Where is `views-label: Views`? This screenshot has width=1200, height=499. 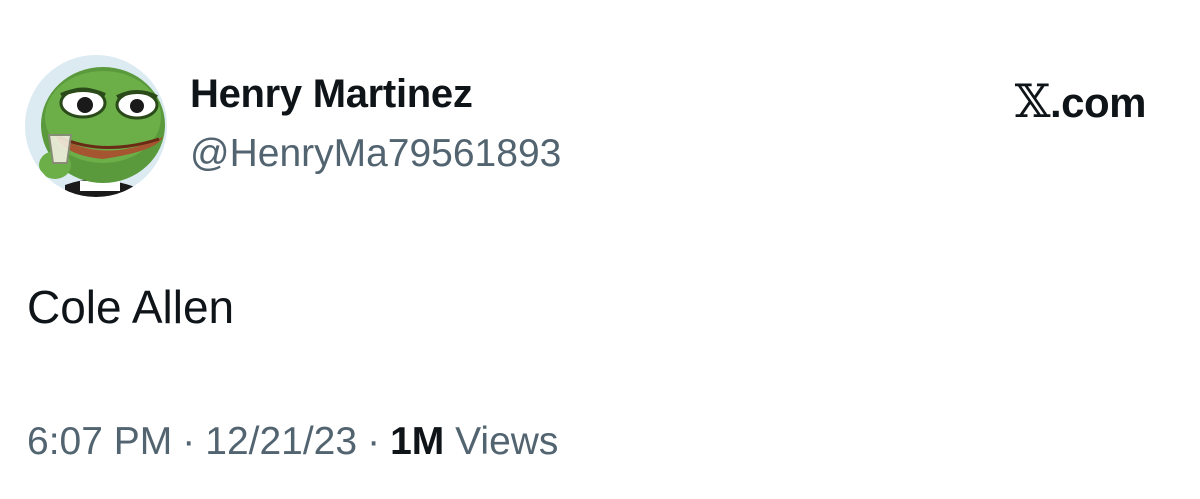 views-label: Views is located at coordinates (507, 441).